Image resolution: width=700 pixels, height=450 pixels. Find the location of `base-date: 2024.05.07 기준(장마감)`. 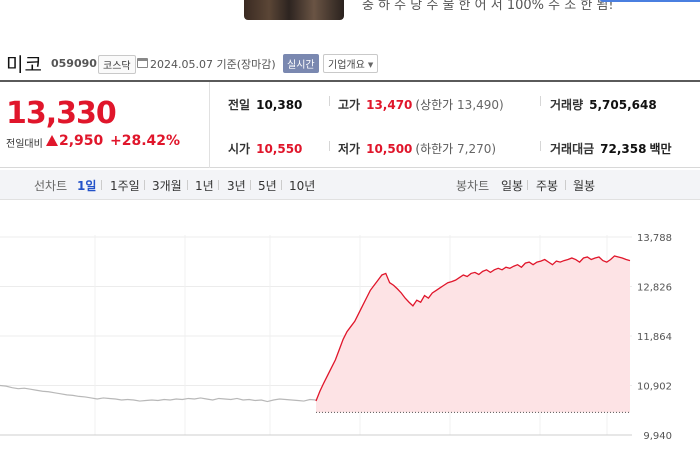

base-date: 2024.05.07 기준(장마감) is located at coordinates (213, 64).